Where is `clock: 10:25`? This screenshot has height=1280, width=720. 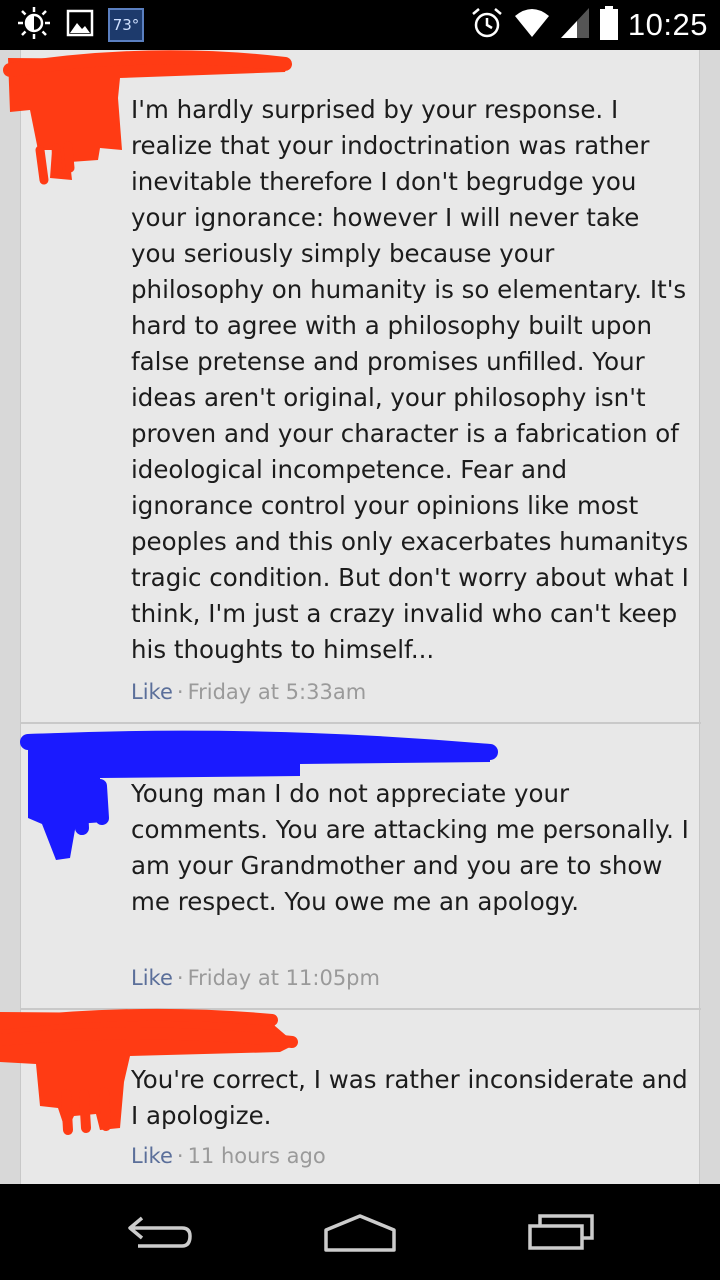 clock: 10:25 is located at coordinates (667, 24).